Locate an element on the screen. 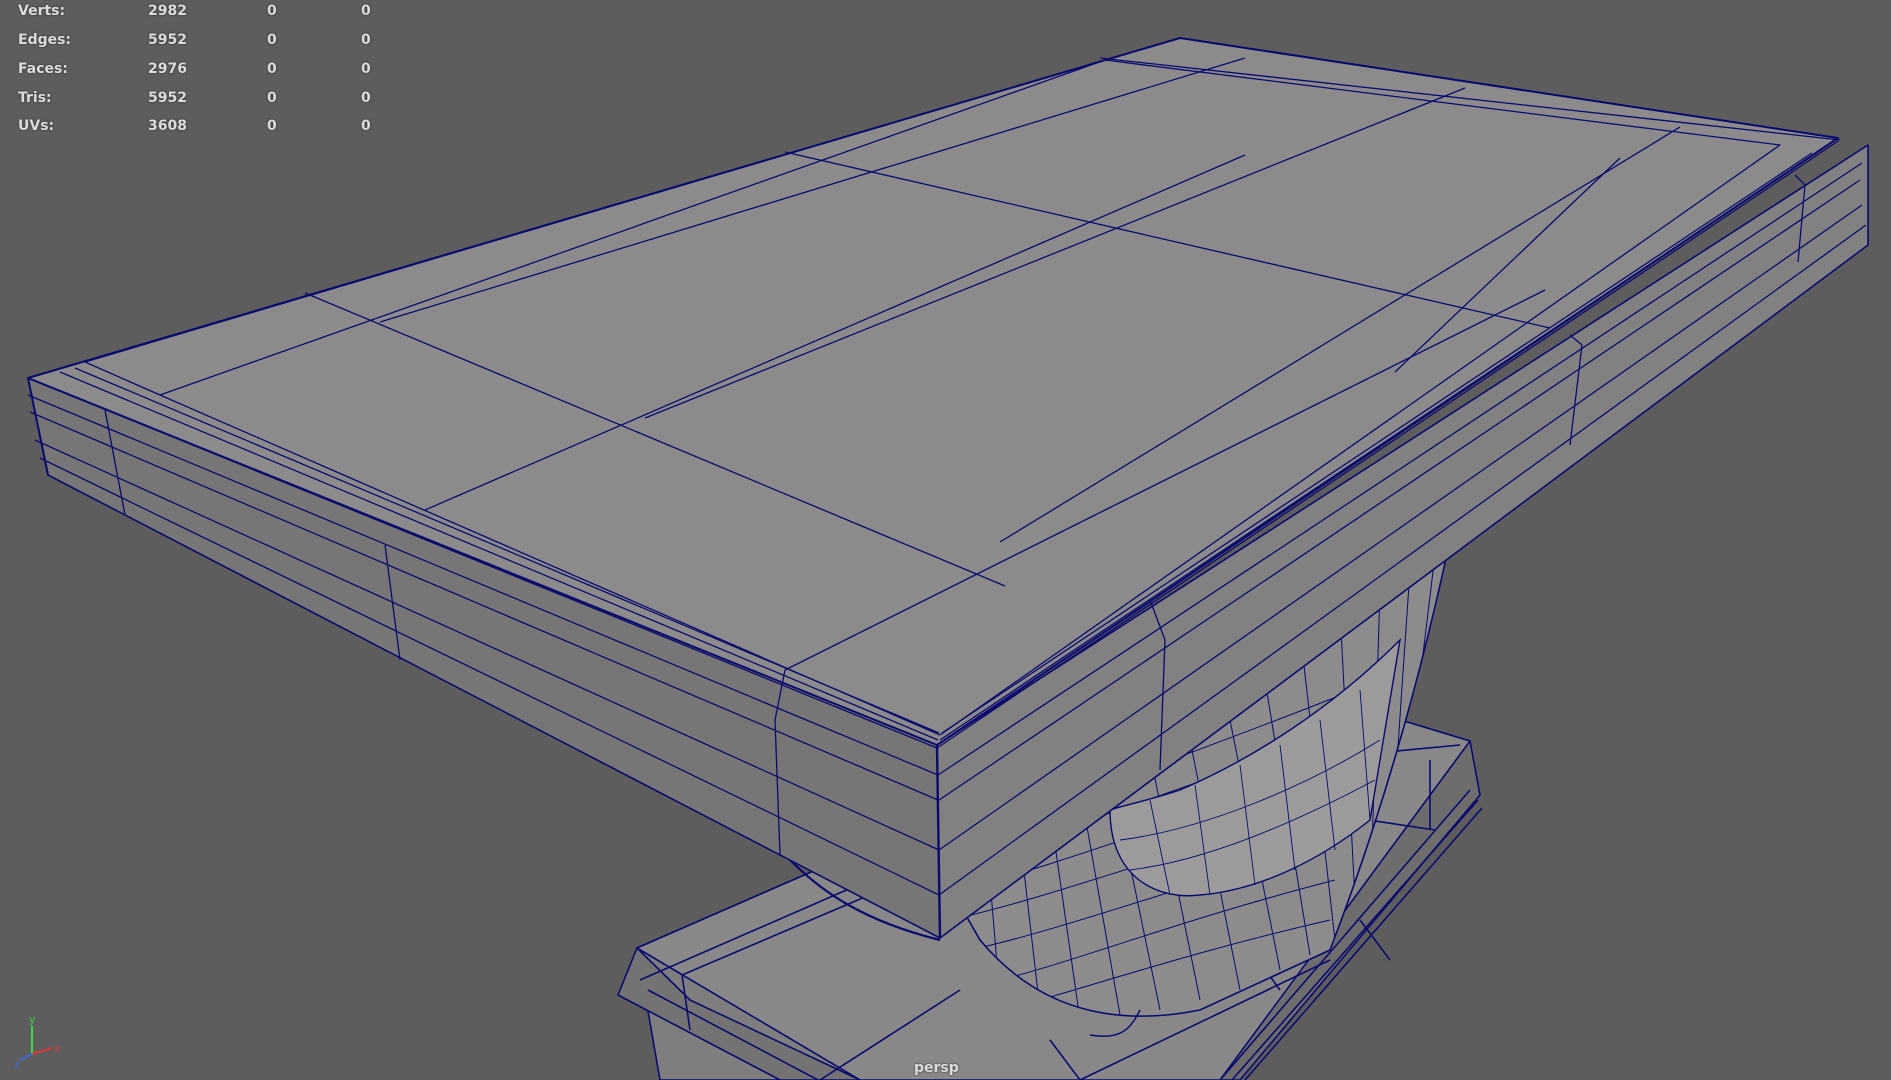 This screenshot has width=1891, height=1080. axis-label-z: z is located at coordinates (17, 1064).